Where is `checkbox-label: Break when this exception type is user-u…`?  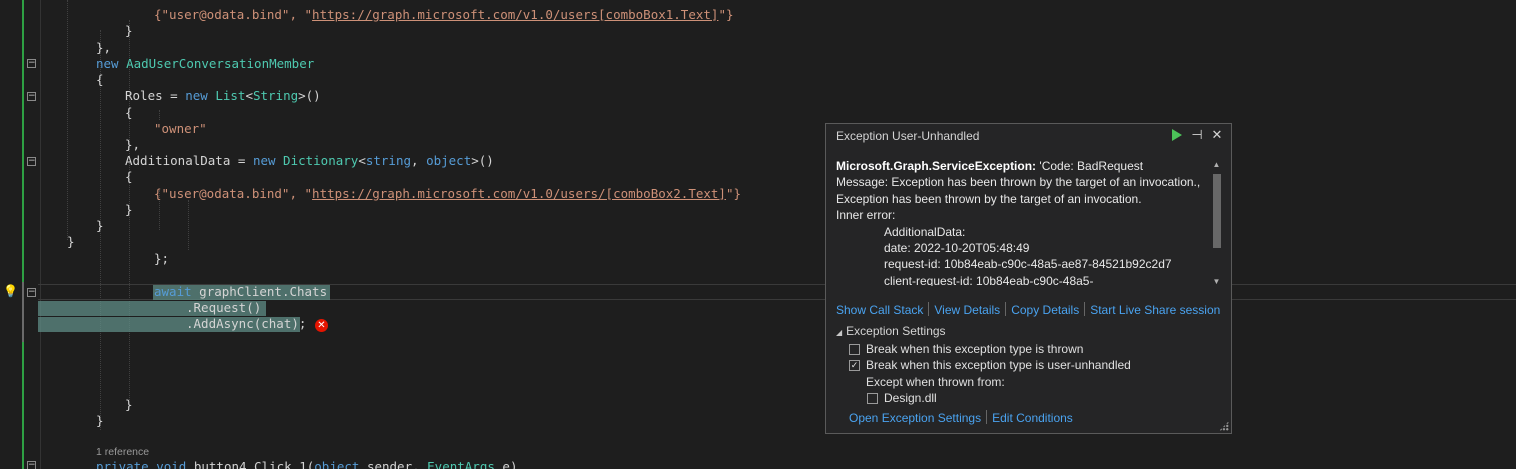 checkbox-label: Break when this exception type is user-u… is located at coordinates (998, 365).